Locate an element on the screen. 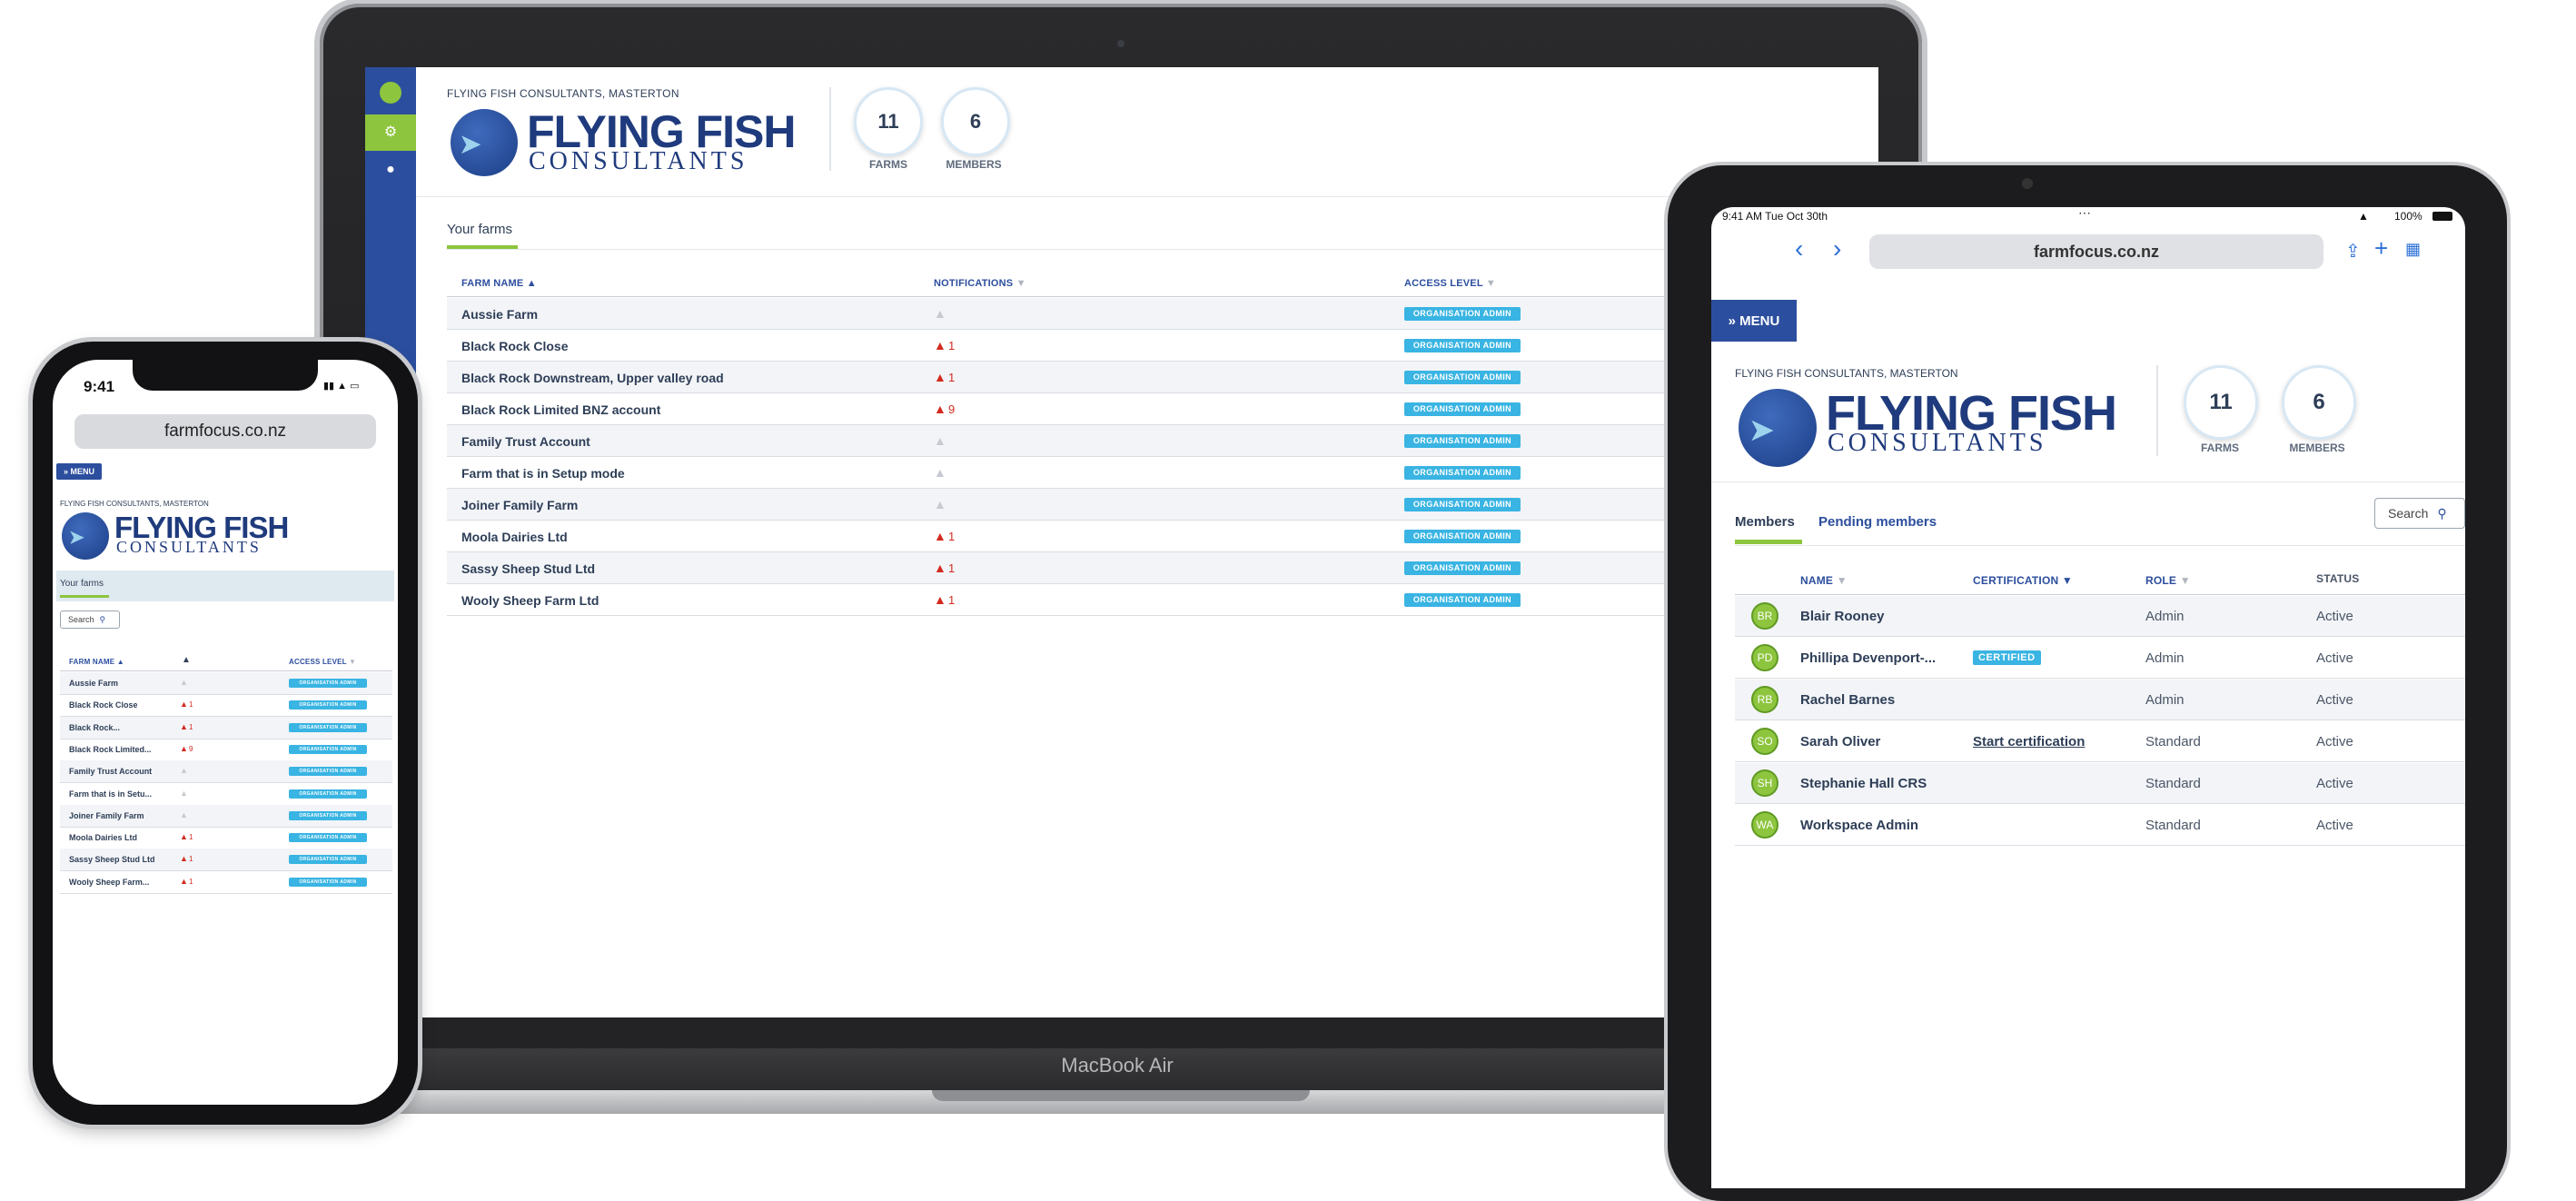 The width and height of the screenshot is (2576, 1201). member-name: Workspace Admin is located at coordinates (1859, 825).